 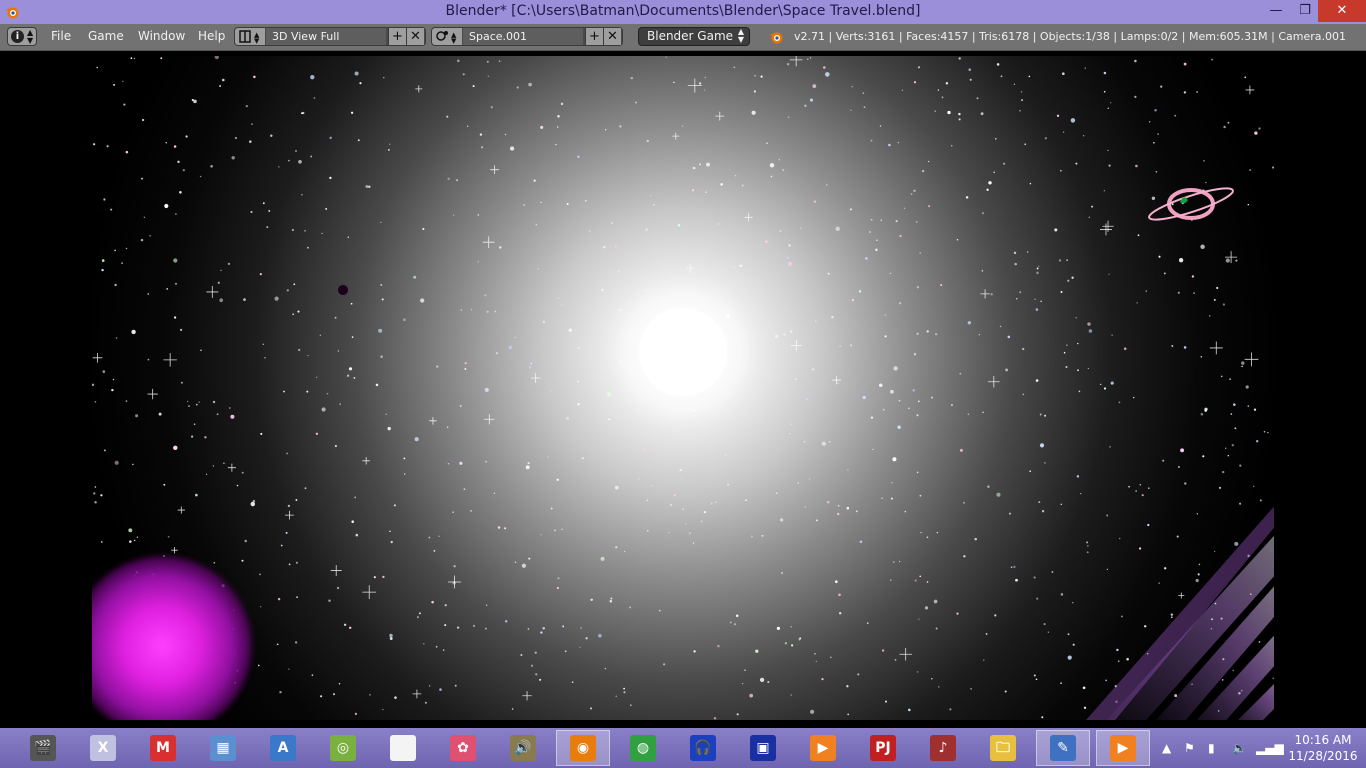 What do you see at coordinates (683, 352) in the screenshot?
I see `sun` at bounding box center [683, 352].